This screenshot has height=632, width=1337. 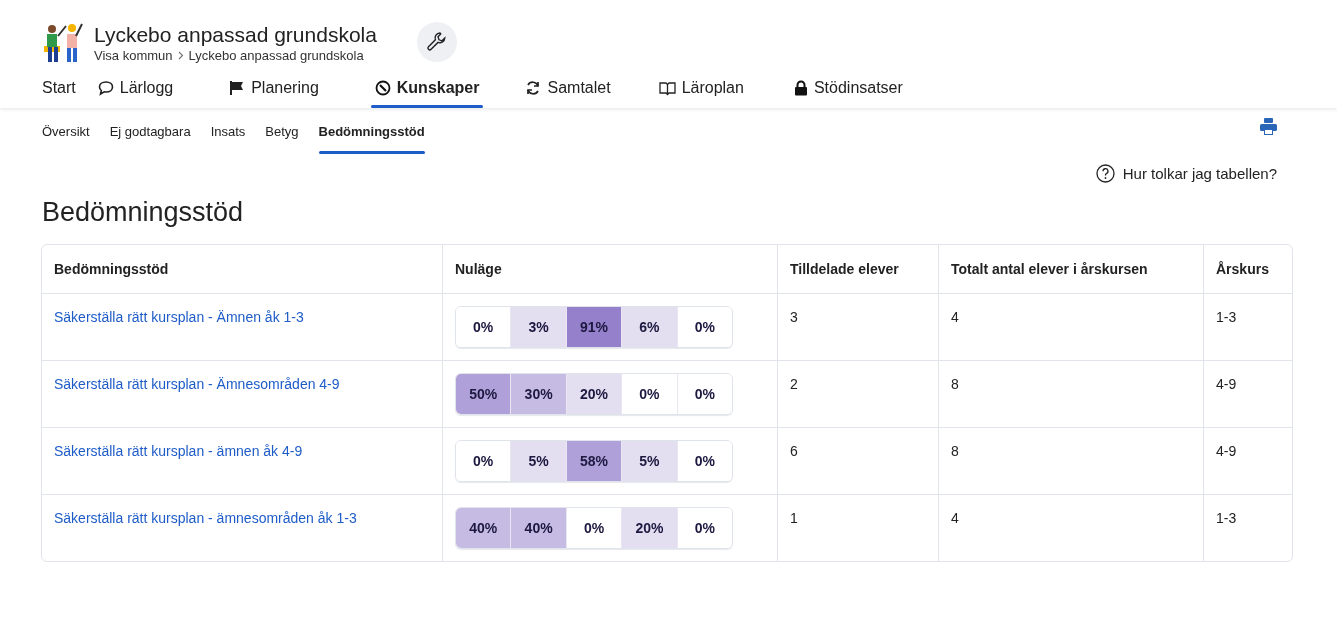 I want to click on wrench-icon, so click(x=436, y=42).